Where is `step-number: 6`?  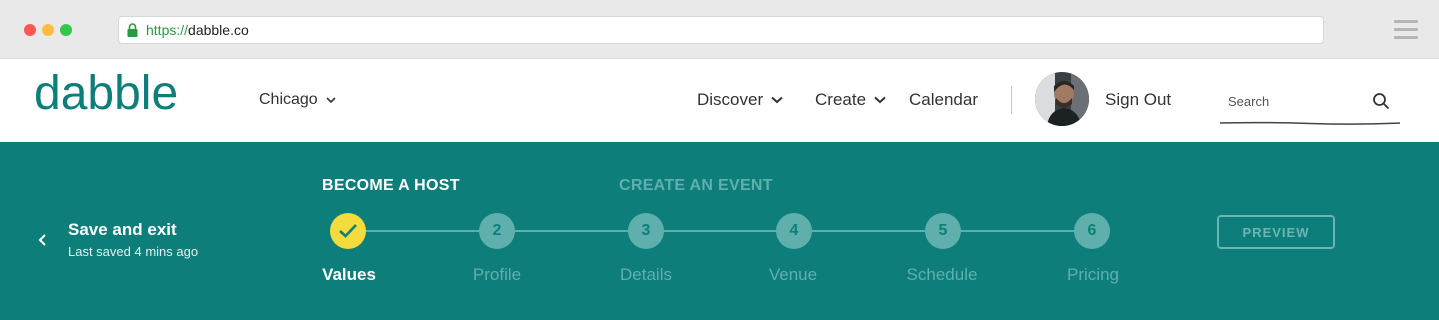
step-number: 6 is located at coordinates (1092, 230).